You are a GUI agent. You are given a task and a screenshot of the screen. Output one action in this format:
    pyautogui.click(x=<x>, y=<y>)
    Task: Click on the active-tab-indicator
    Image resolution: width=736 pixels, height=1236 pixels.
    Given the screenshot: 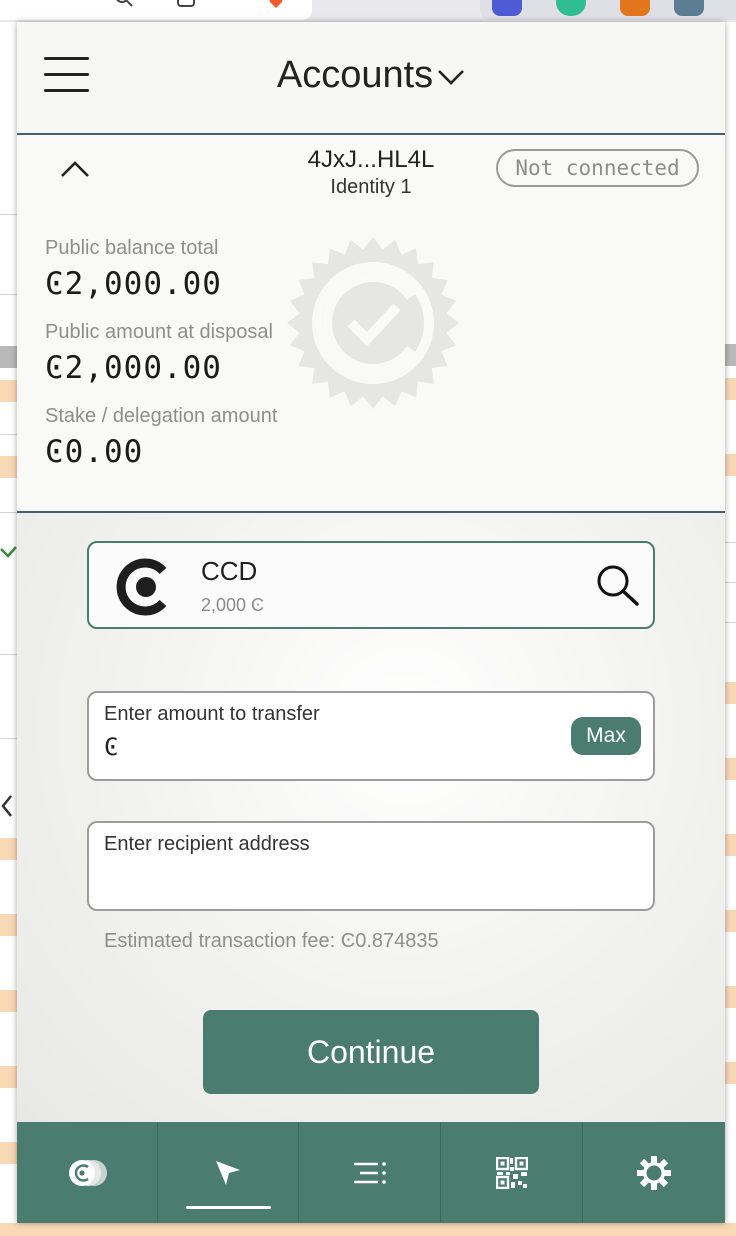 What is the action you would take?
    pyautogui.click(x=228, y=1207)
    